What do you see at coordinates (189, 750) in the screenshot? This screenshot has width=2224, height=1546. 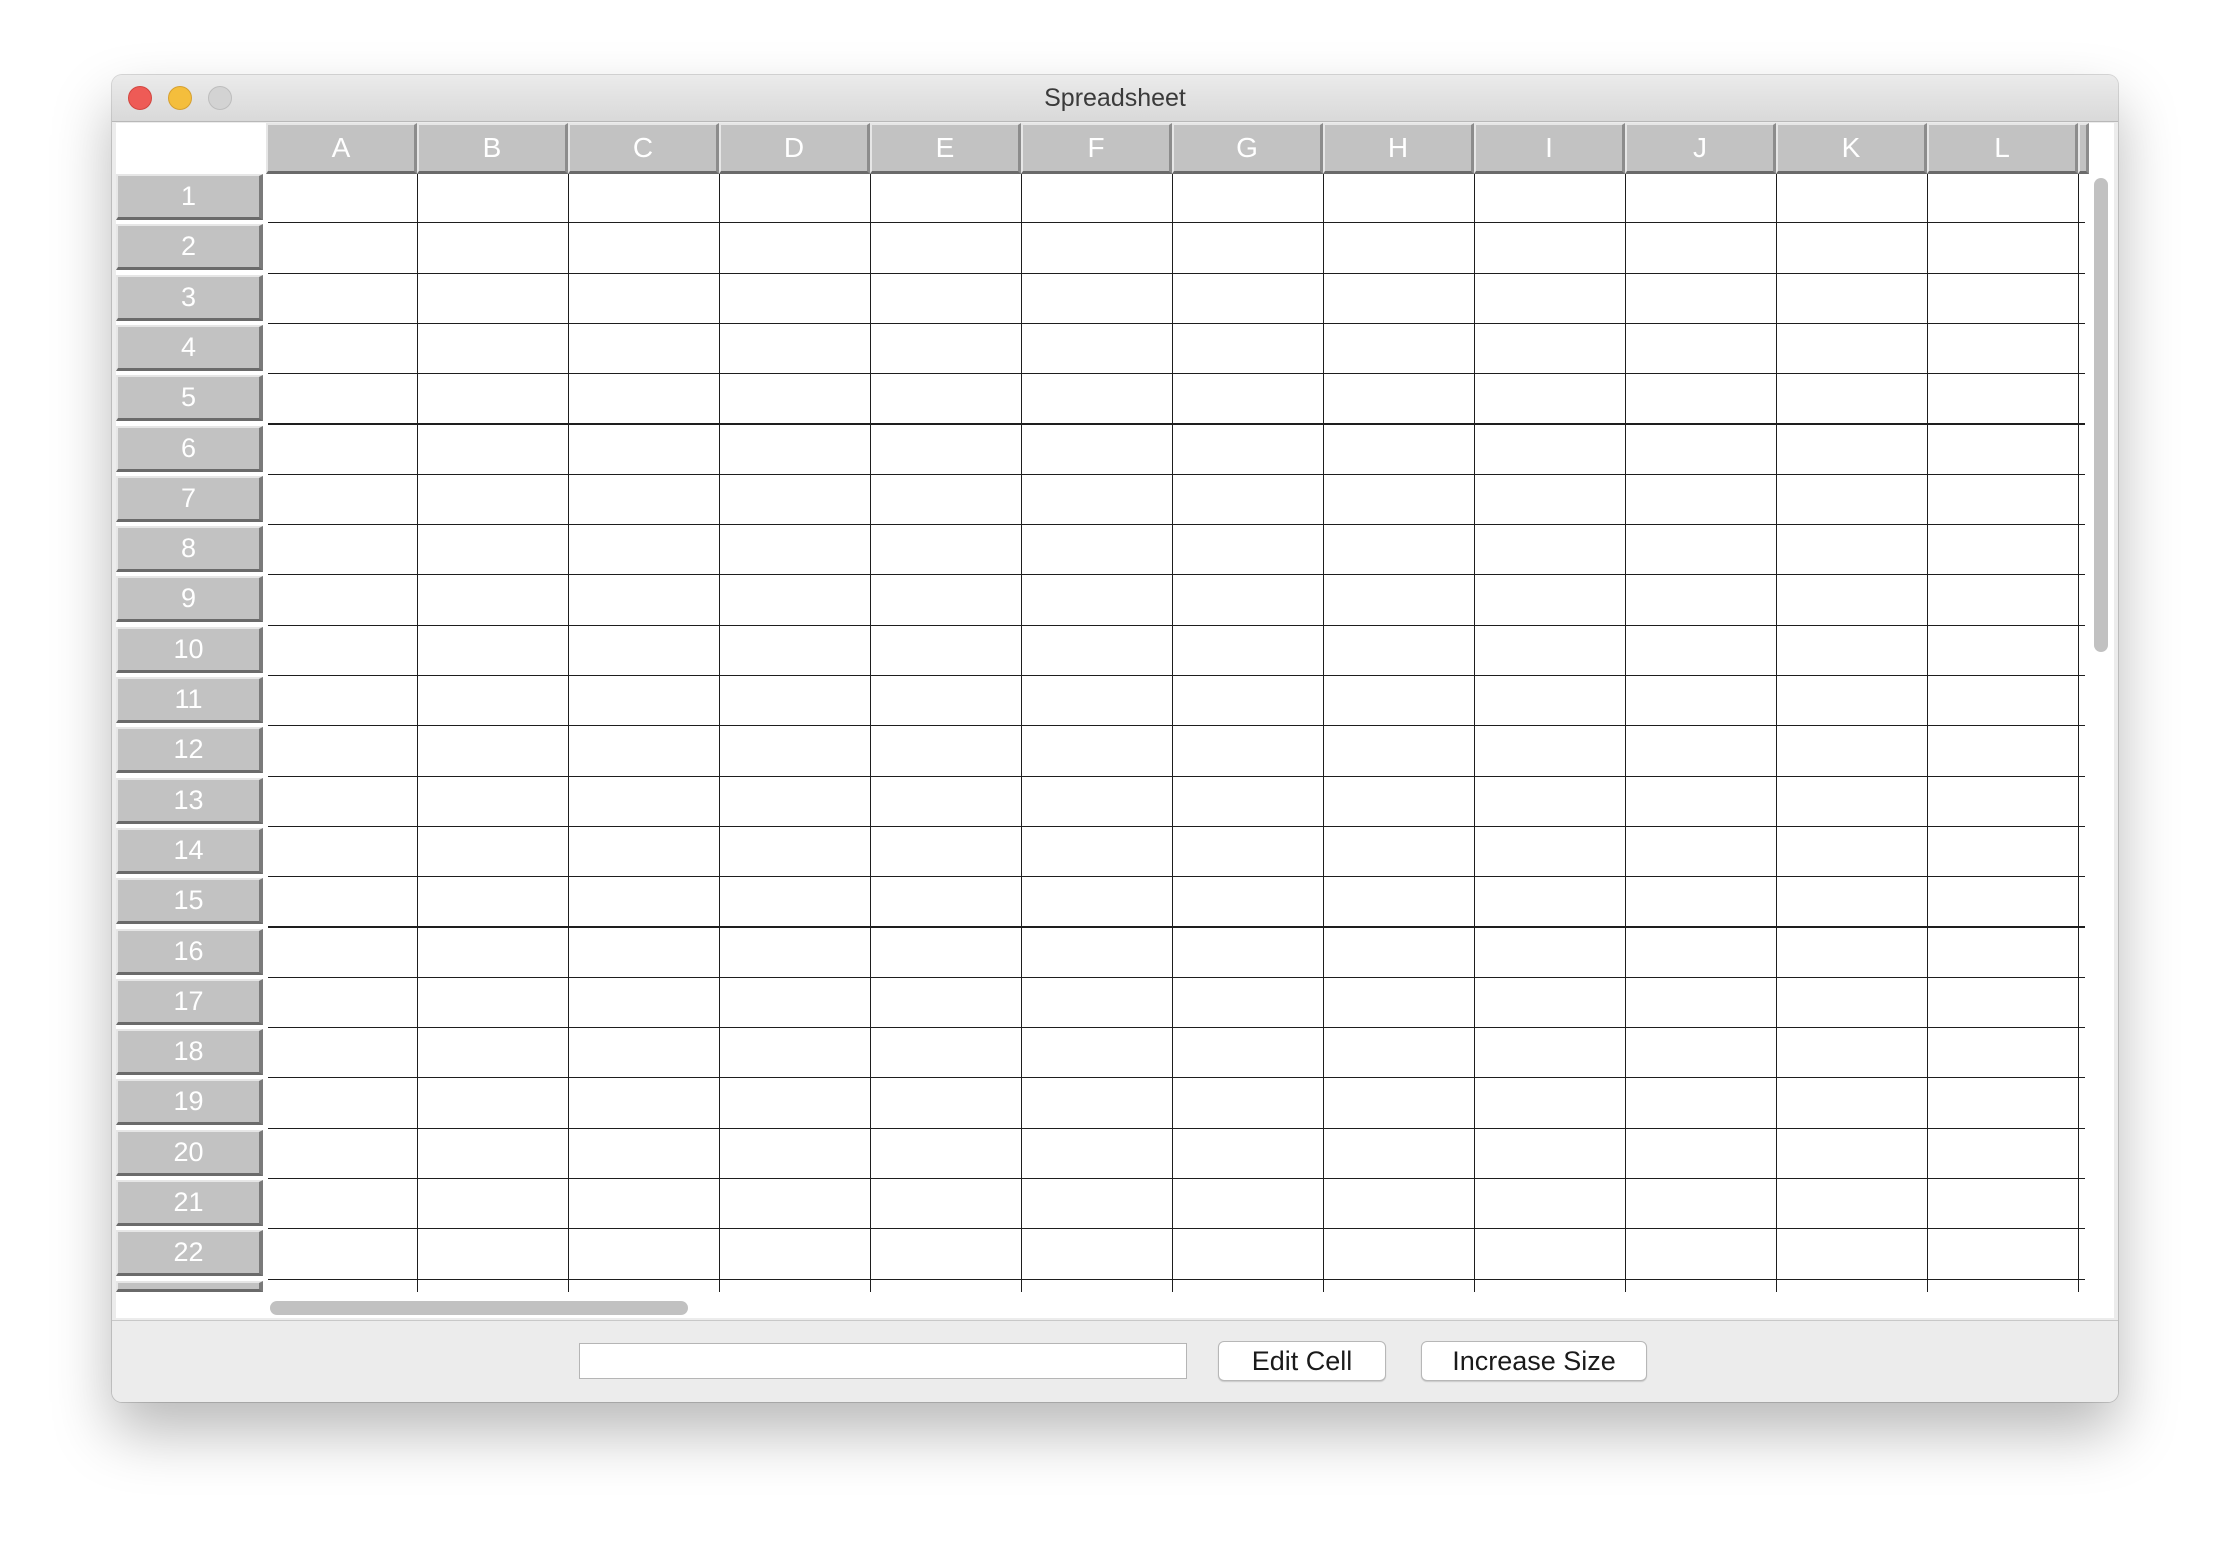 I see `row-header: 12` at bounding box center [189, 750].